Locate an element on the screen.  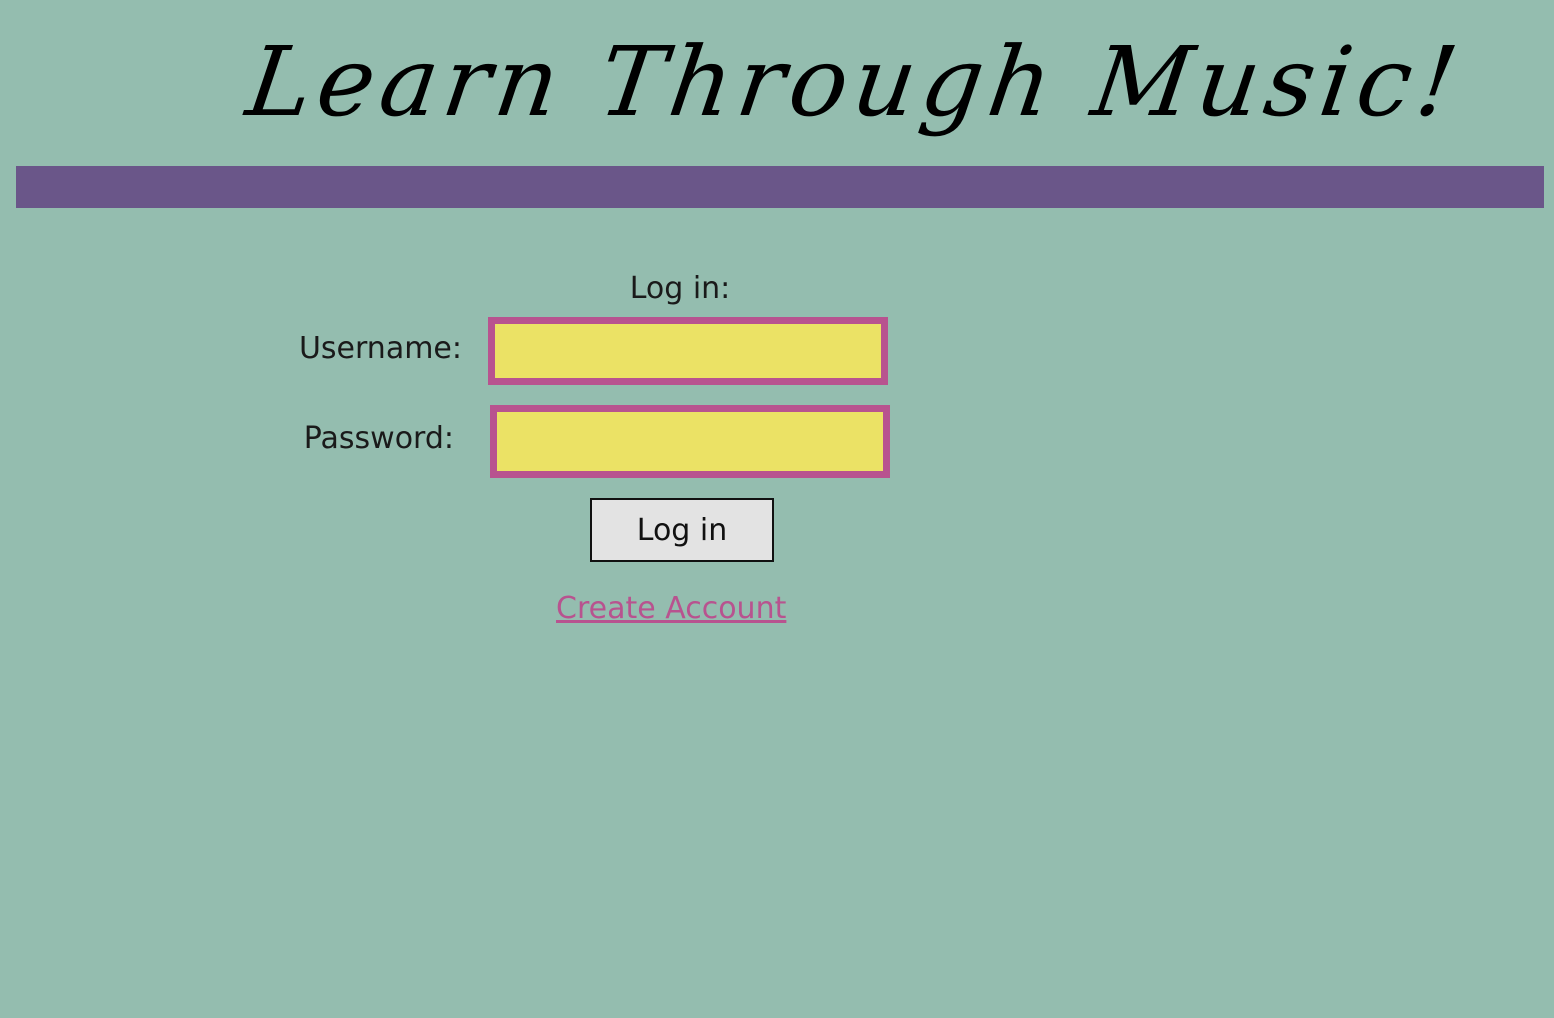
password-label: Password: is located at coordinates (378, 438).